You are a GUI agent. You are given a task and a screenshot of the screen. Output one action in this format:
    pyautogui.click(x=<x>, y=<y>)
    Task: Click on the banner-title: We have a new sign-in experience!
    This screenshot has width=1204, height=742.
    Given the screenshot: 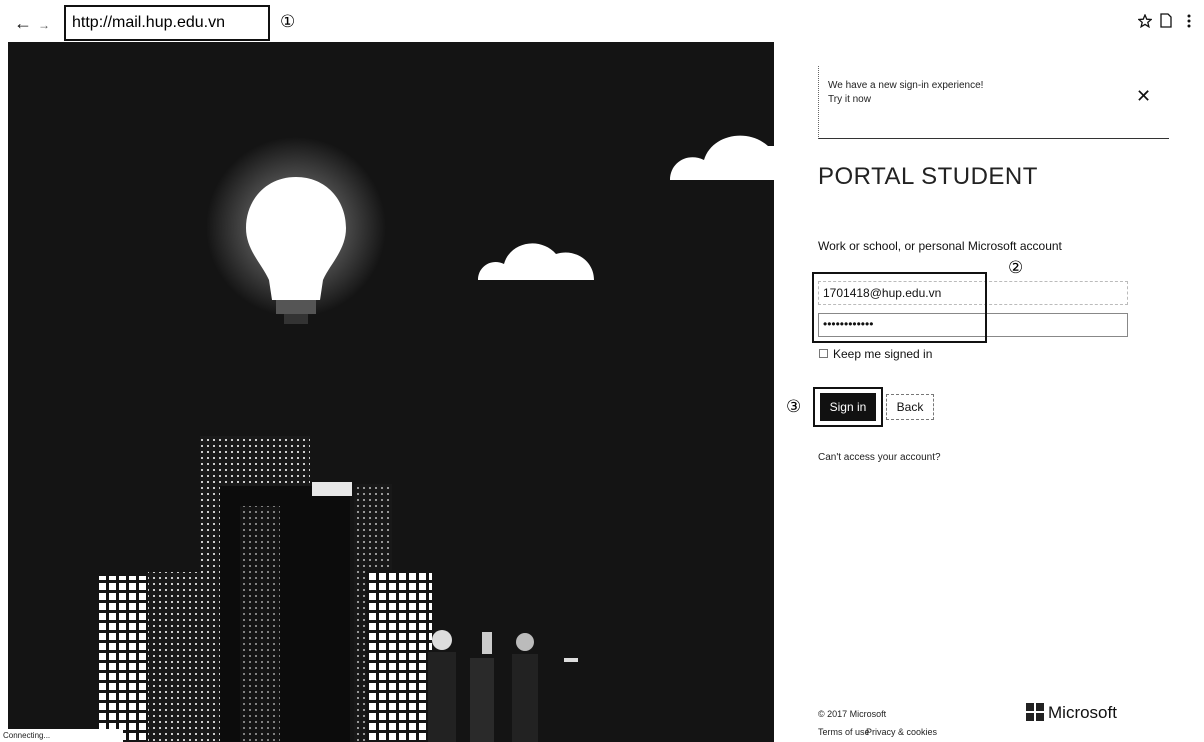 What is the action you would take?
    pyautogui.click(x=906, y=85)
    